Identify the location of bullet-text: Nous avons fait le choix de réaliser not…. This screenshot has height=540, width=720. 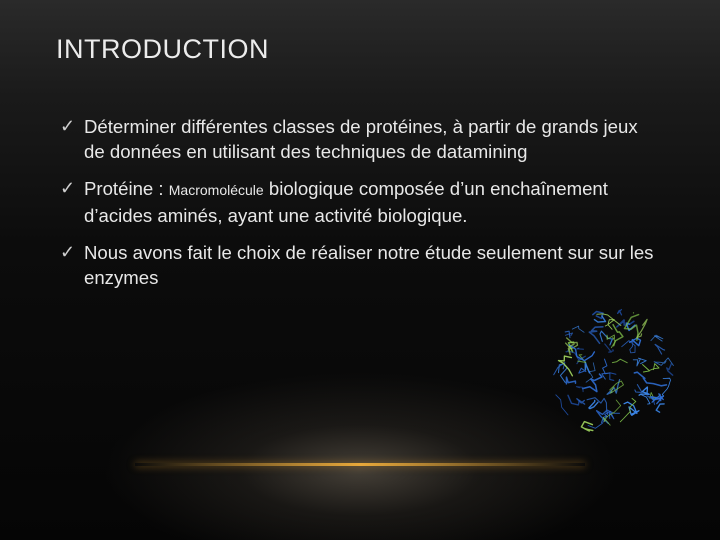
(369, 265).